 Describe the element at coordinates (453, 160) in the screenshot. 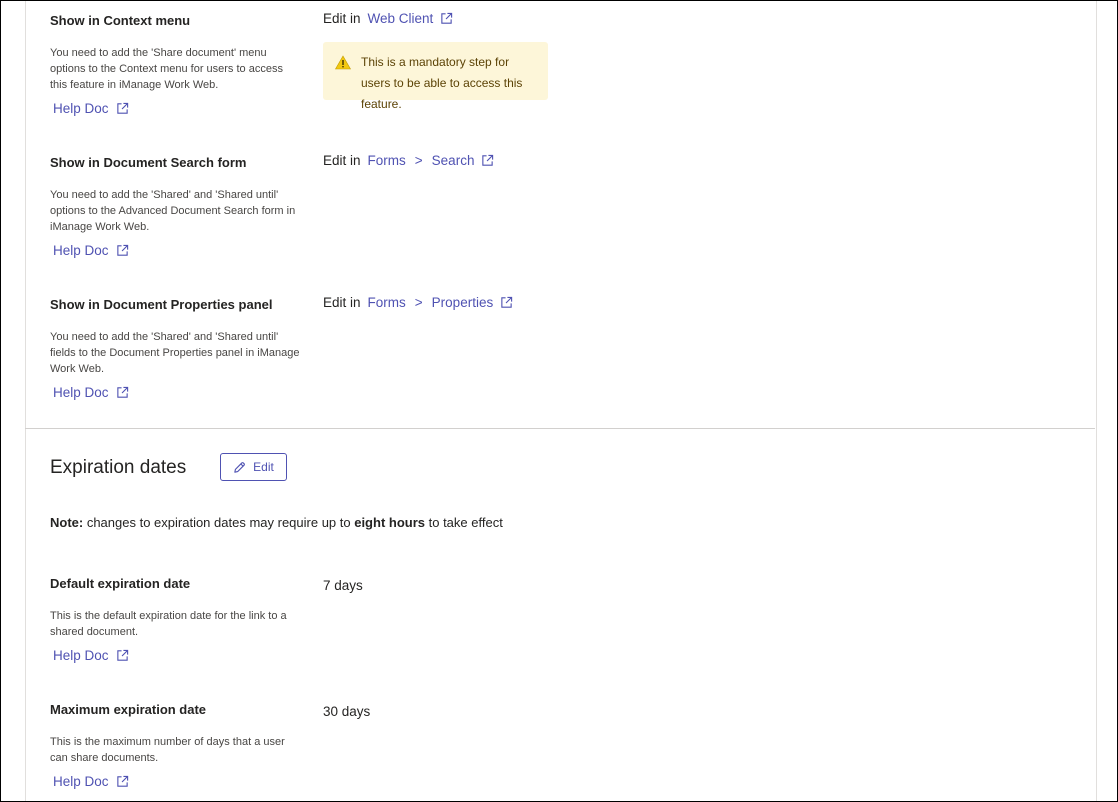

I see `search-link: Search` at that location.